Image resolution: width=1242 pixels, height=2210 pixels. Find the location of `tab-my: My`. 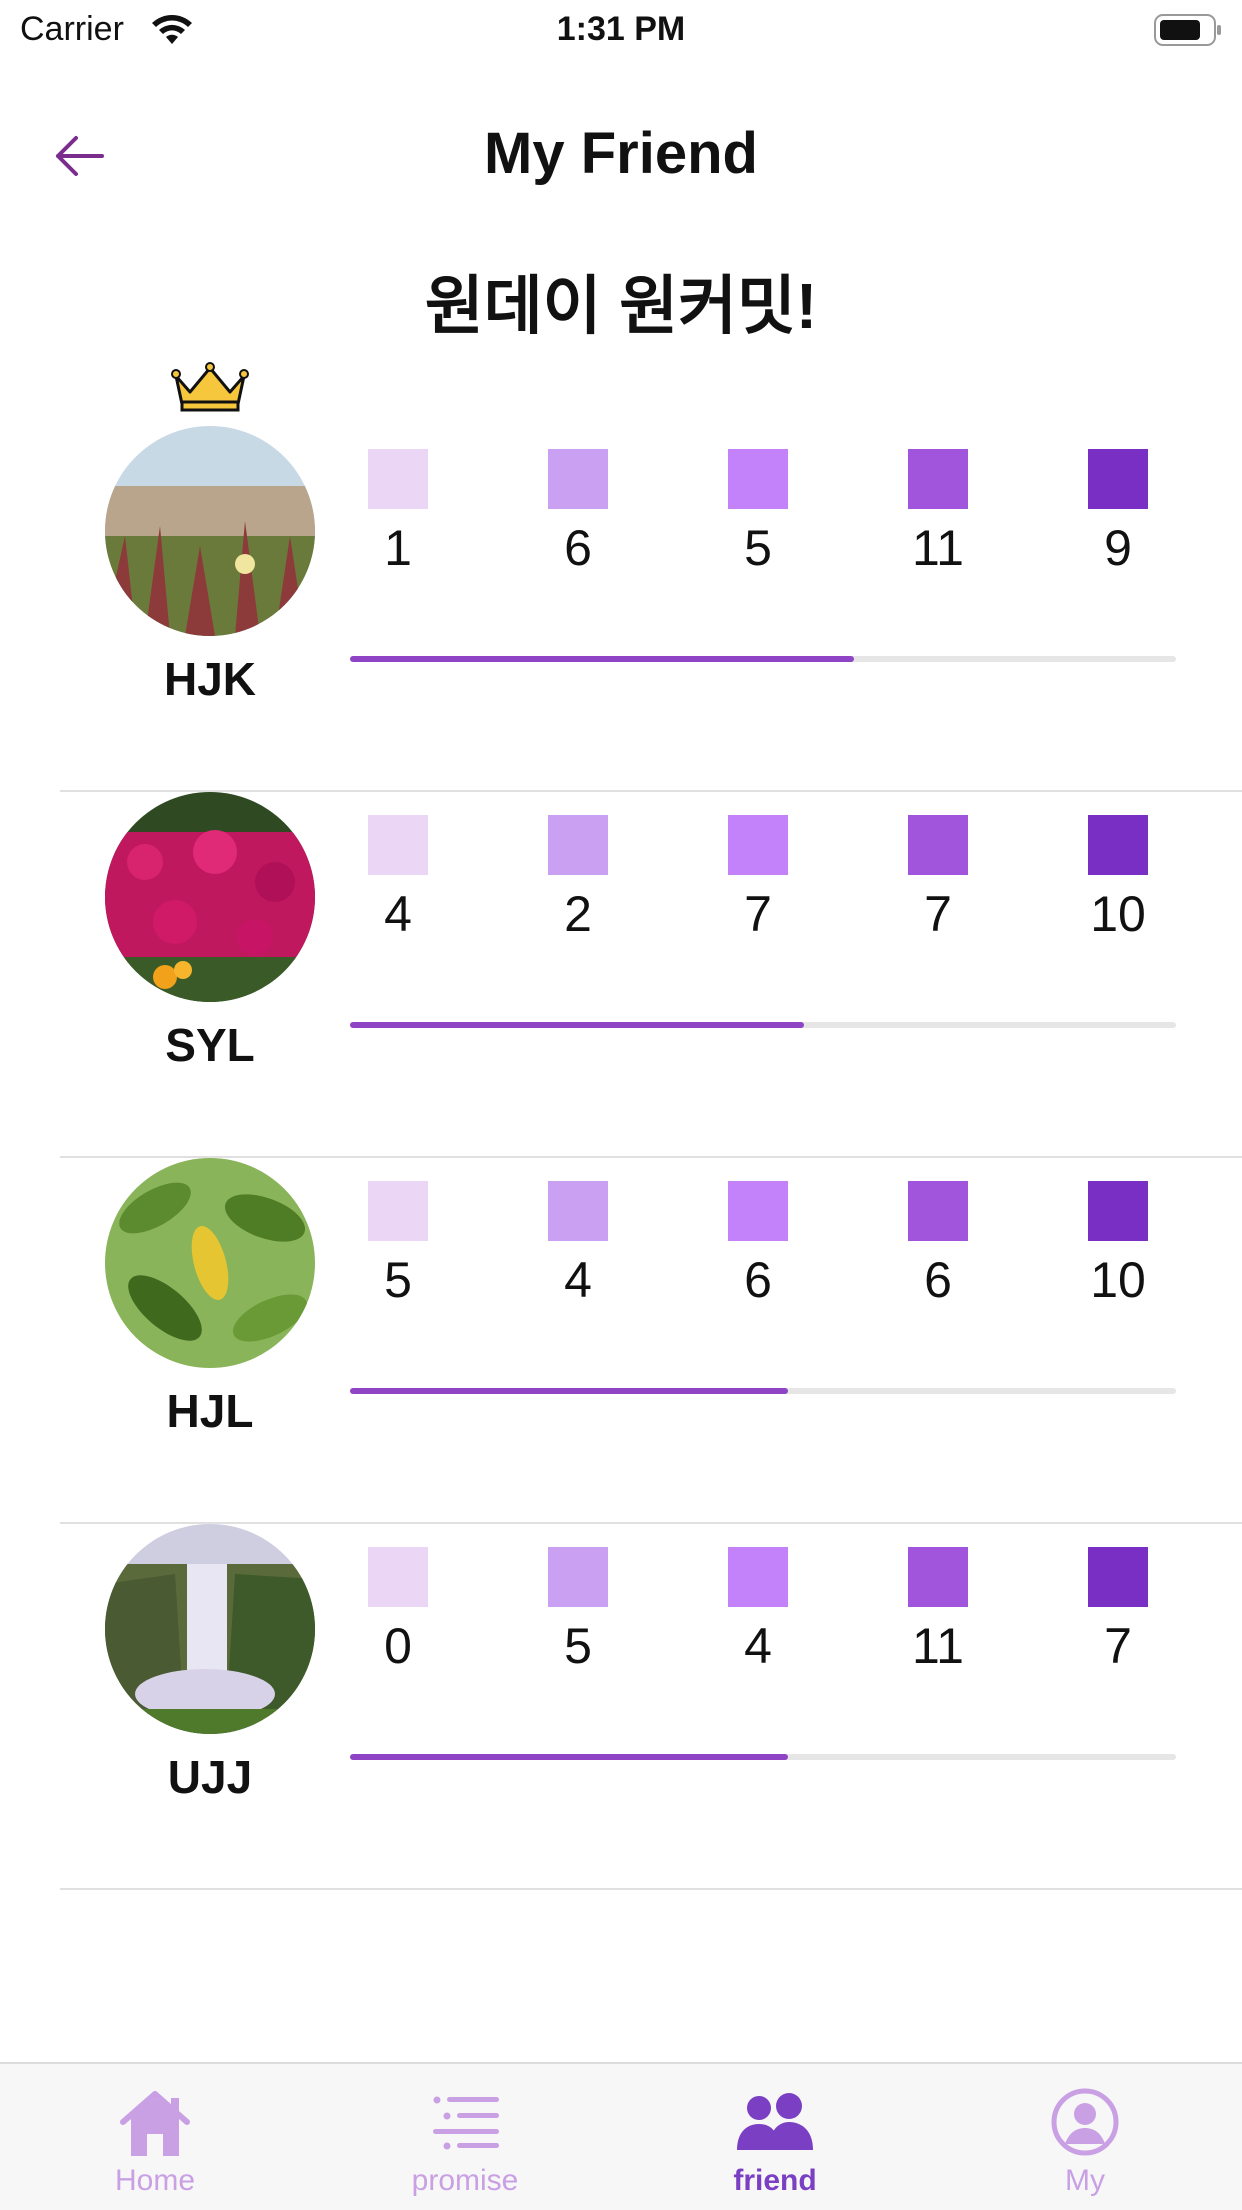

tab-my: My is located at coordinates (1085, 2137).